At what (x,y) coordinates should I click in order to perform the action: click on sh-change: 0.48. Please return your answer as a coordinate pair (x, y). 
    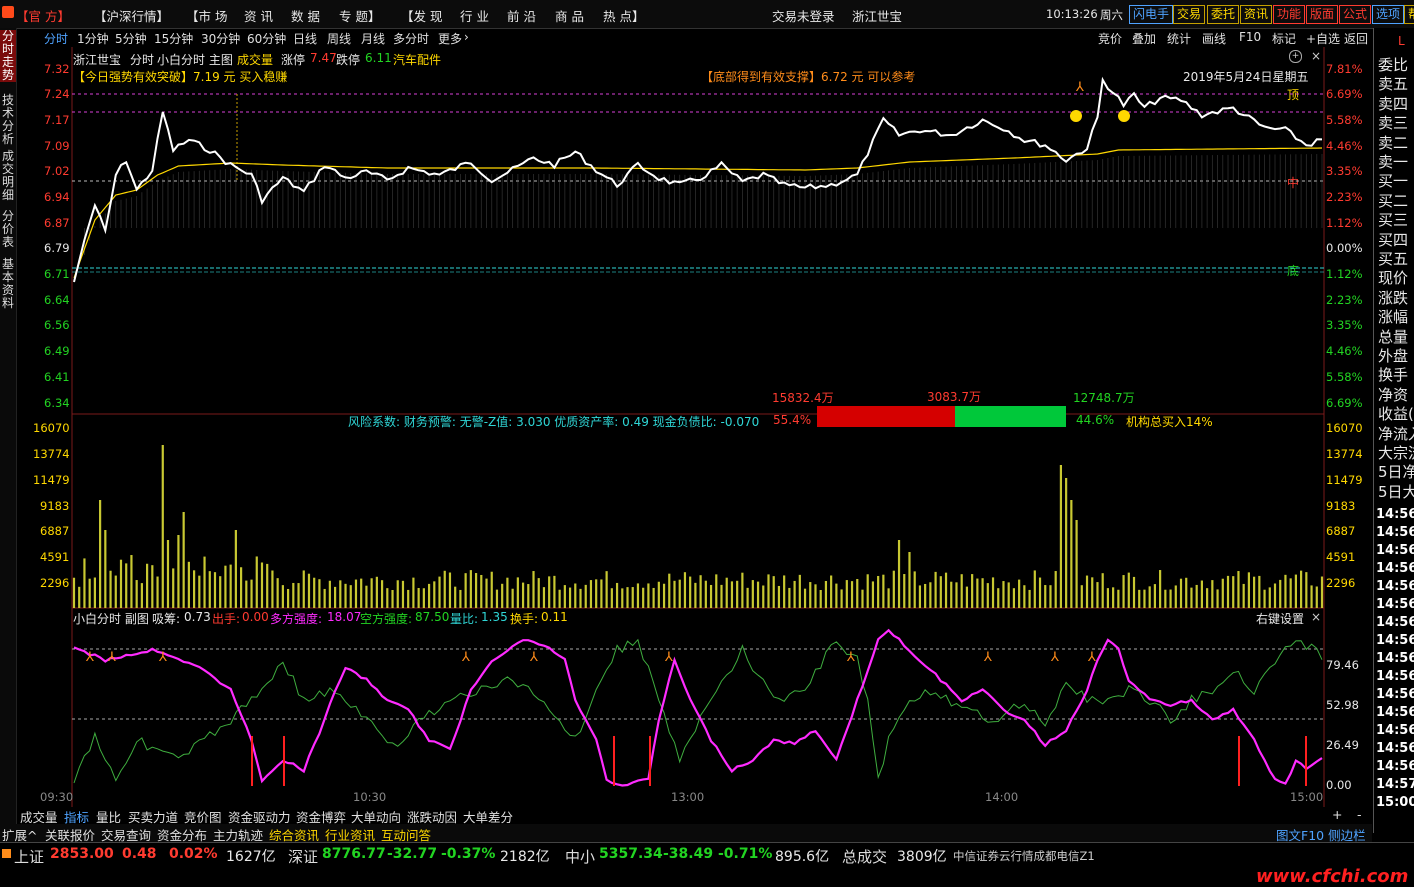
    Looking at the image, I should click on (139, 854).